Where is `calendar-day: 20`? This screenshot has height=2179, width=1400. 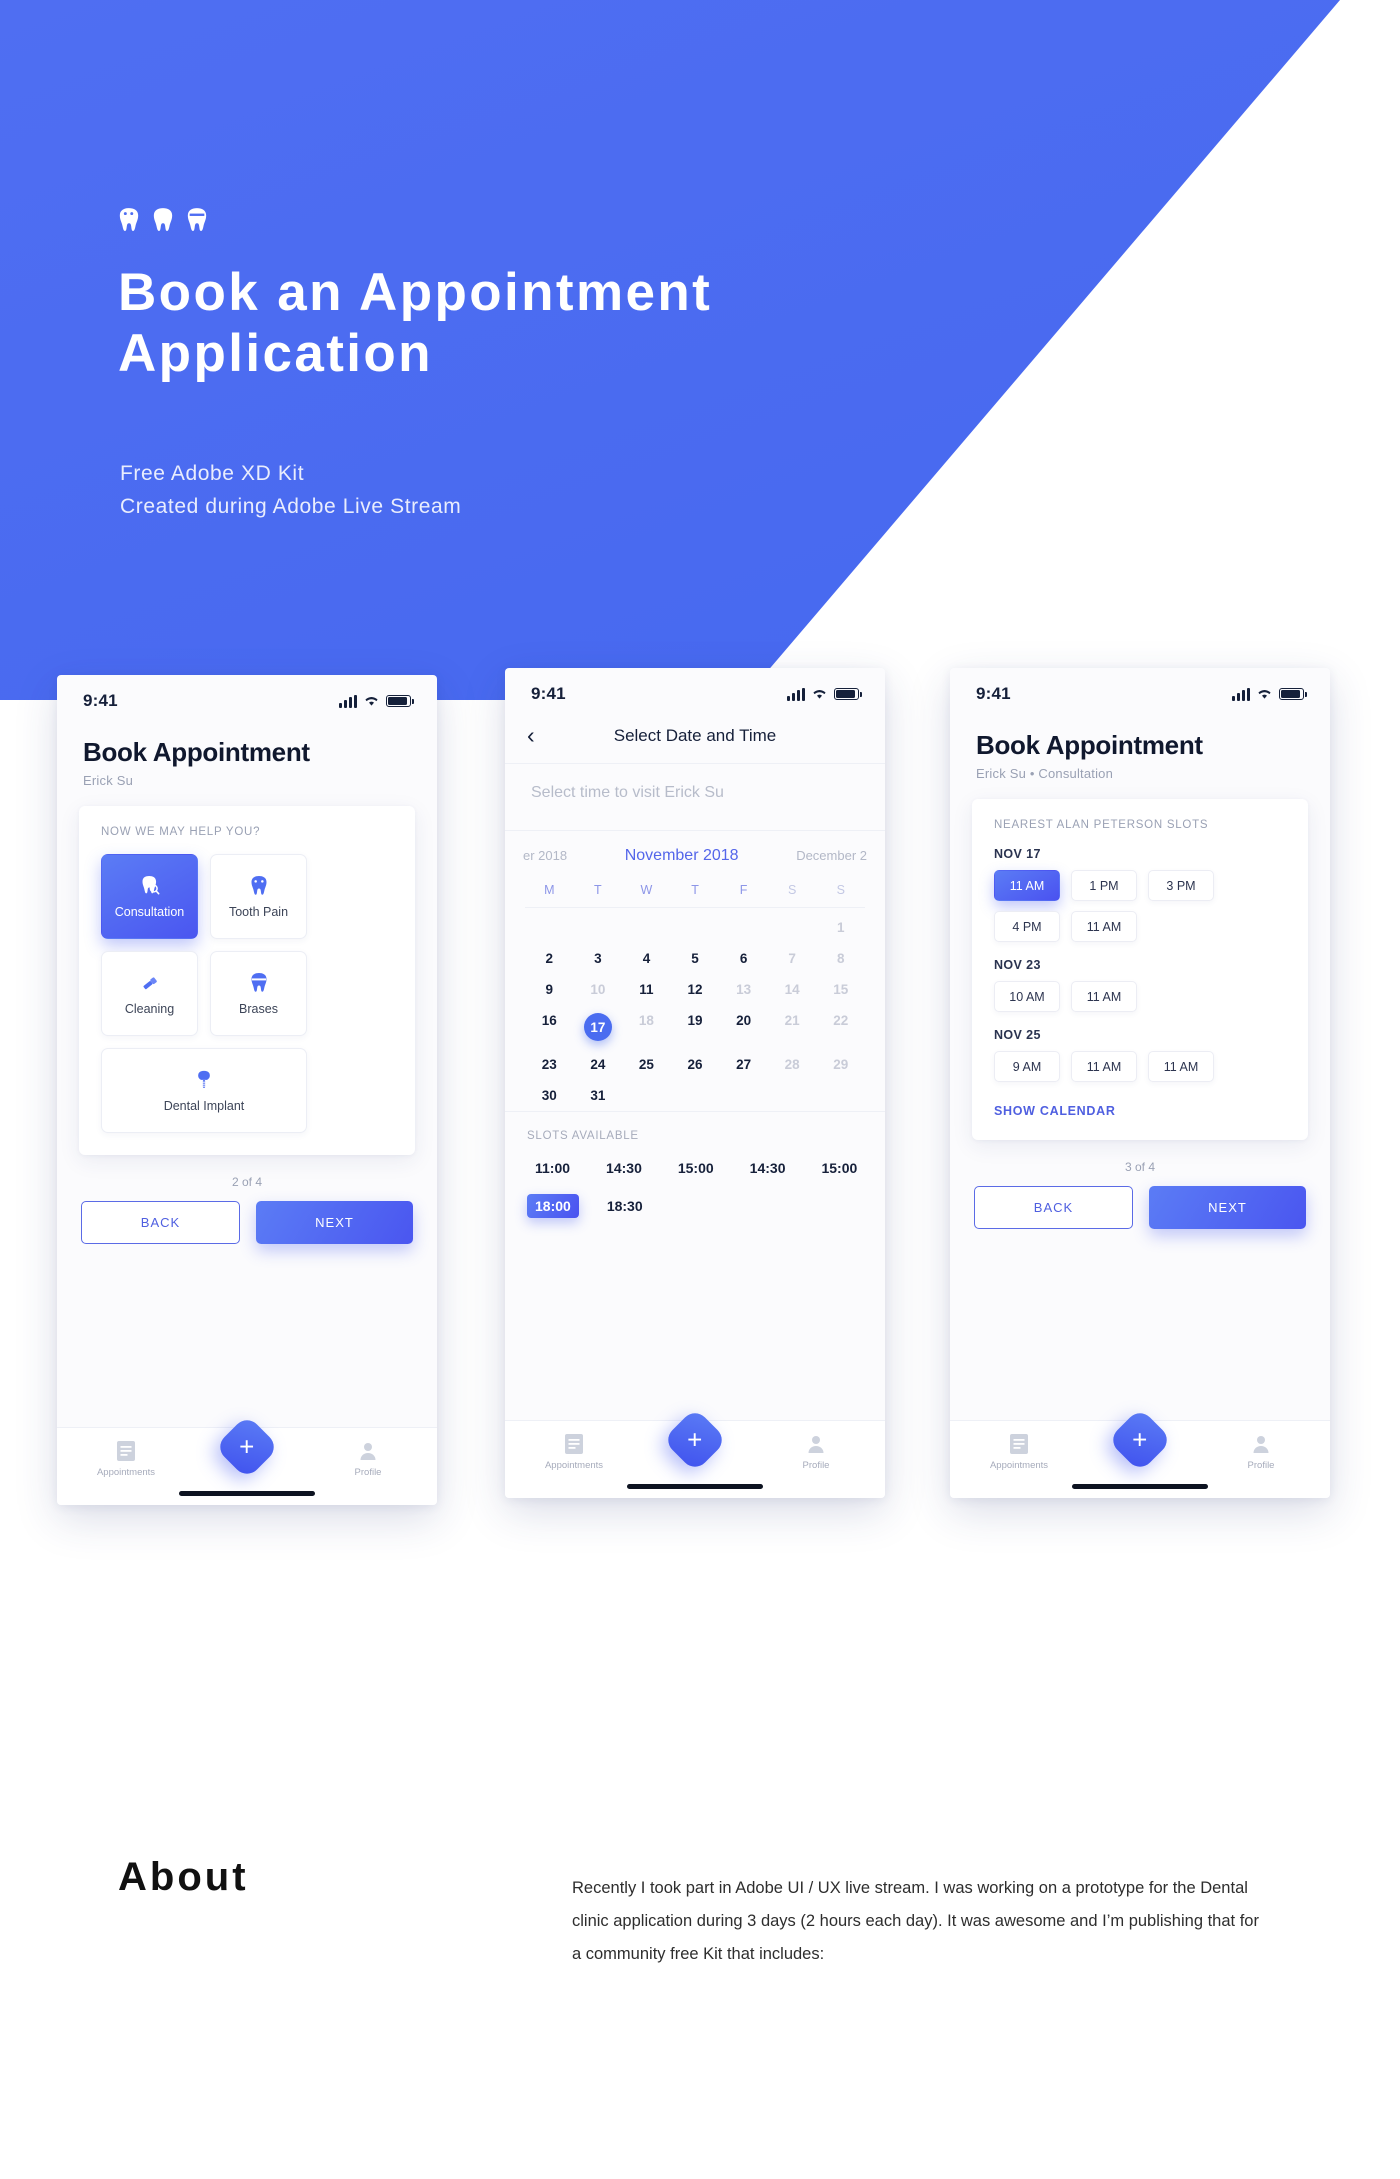
calendar-day: 20 is located at coordinates (743, 1027).